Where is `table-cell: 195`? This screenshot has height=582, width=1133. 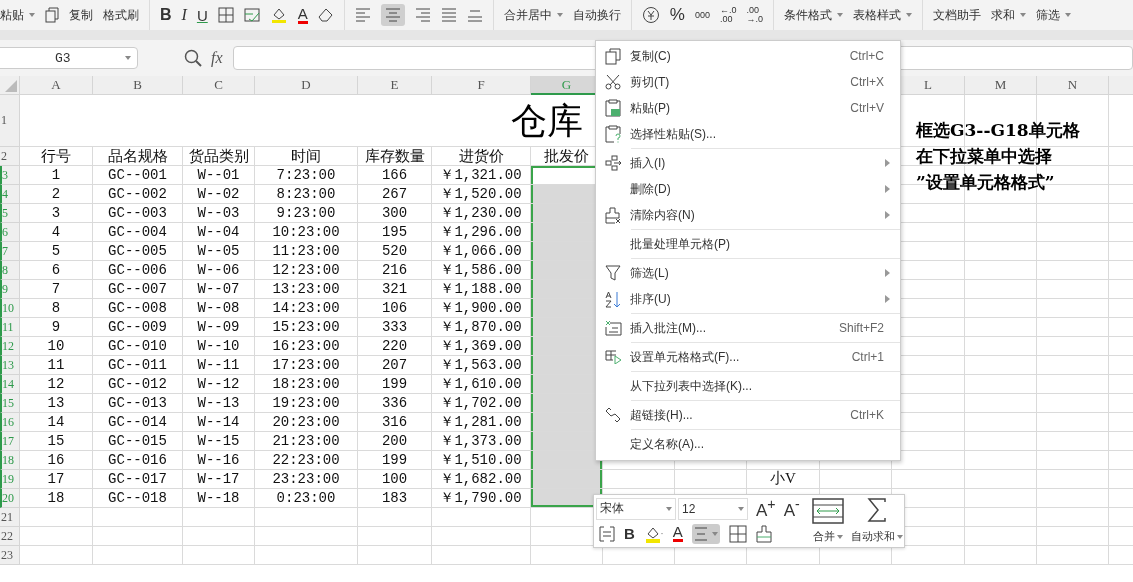
table-cell: 195 is located at coordinates (395, 232).